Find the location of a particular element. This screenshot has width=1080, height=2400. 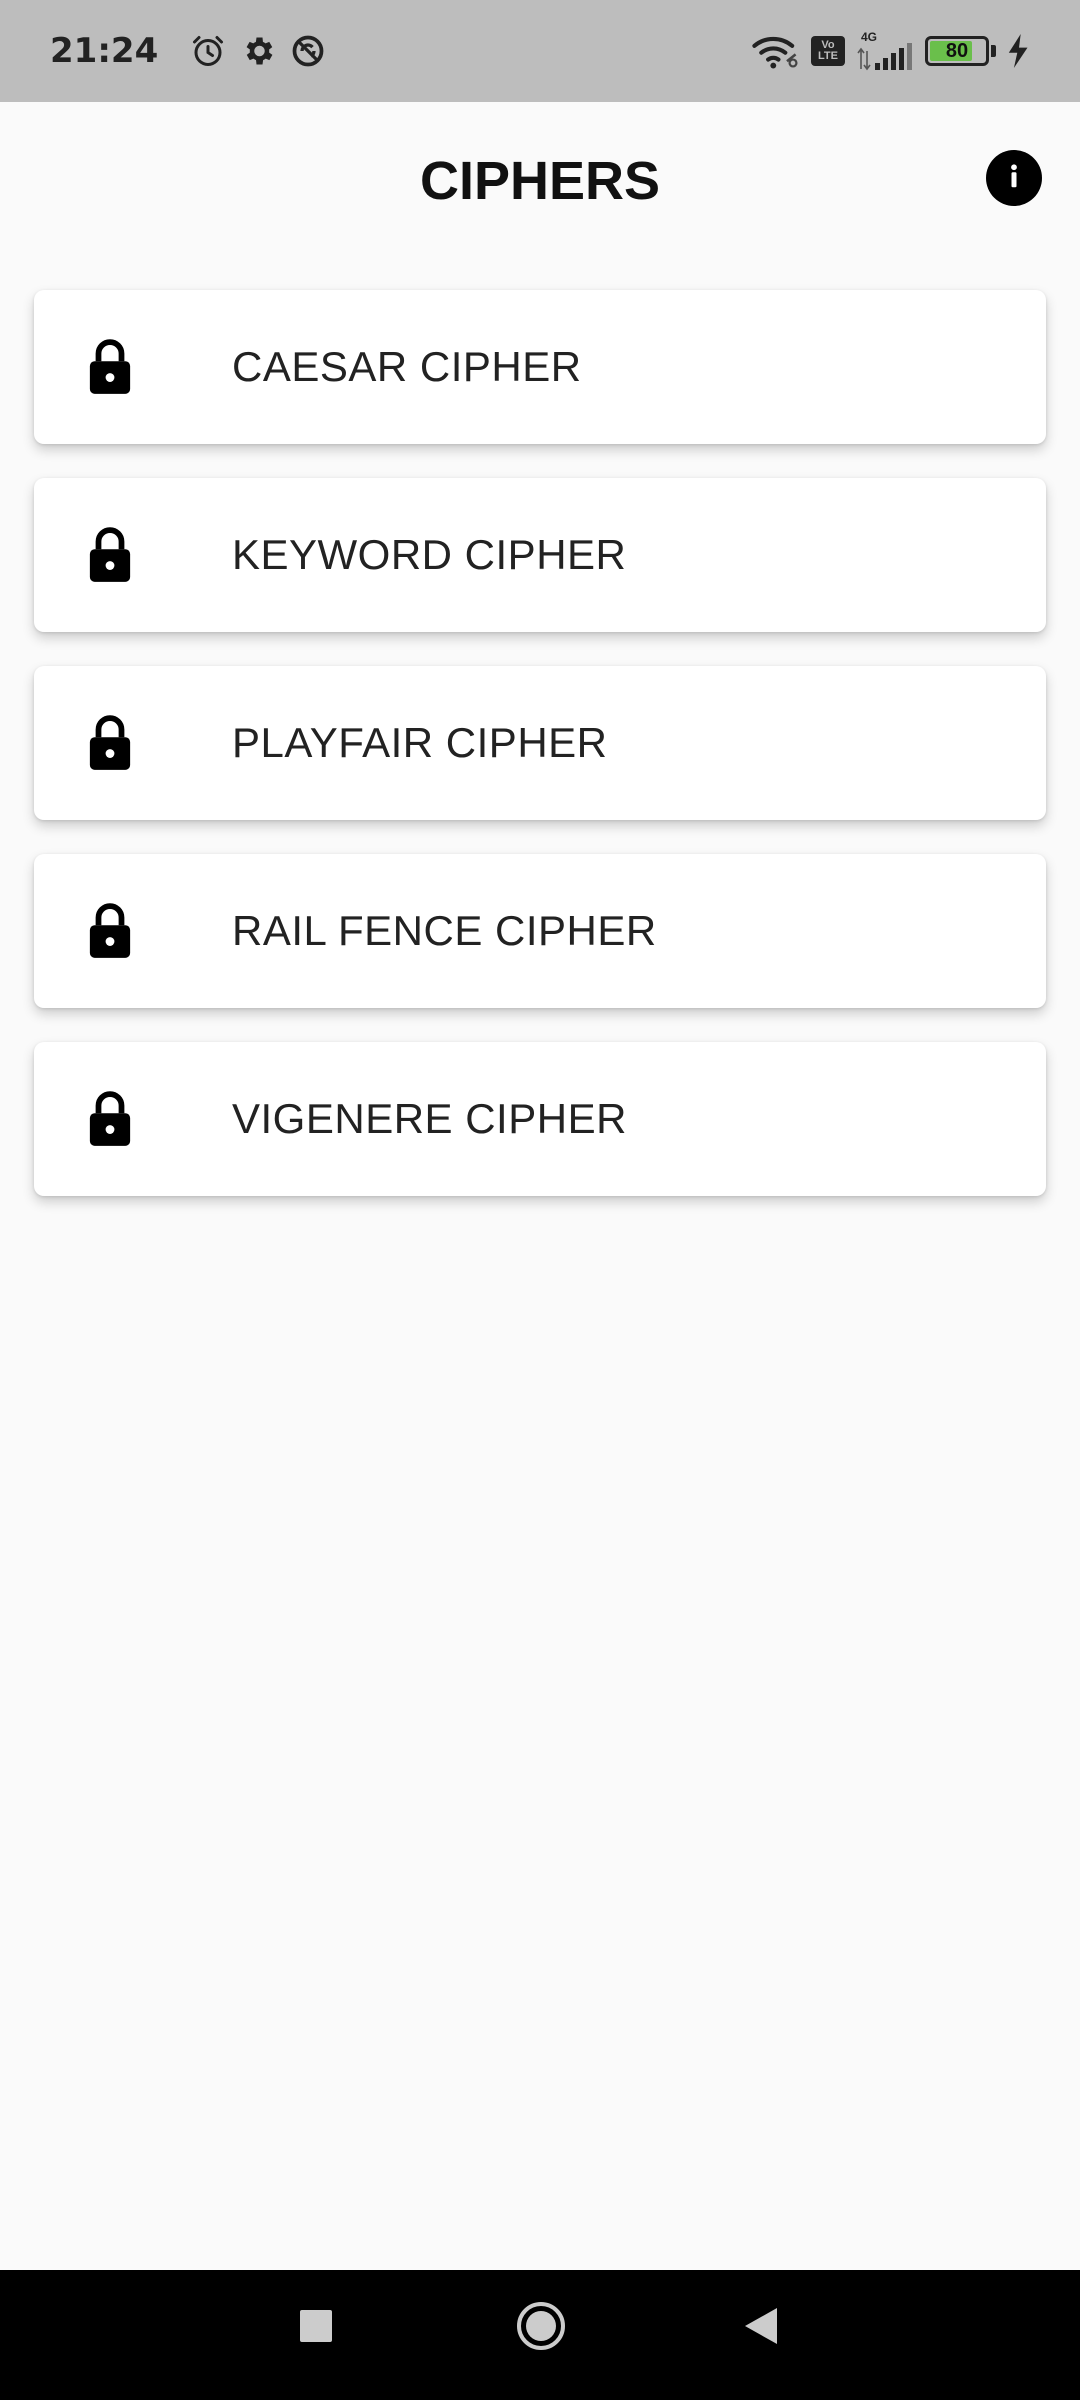

cipher-list-item: KEYWORD CIPHER is located at coordinates (540, 555).